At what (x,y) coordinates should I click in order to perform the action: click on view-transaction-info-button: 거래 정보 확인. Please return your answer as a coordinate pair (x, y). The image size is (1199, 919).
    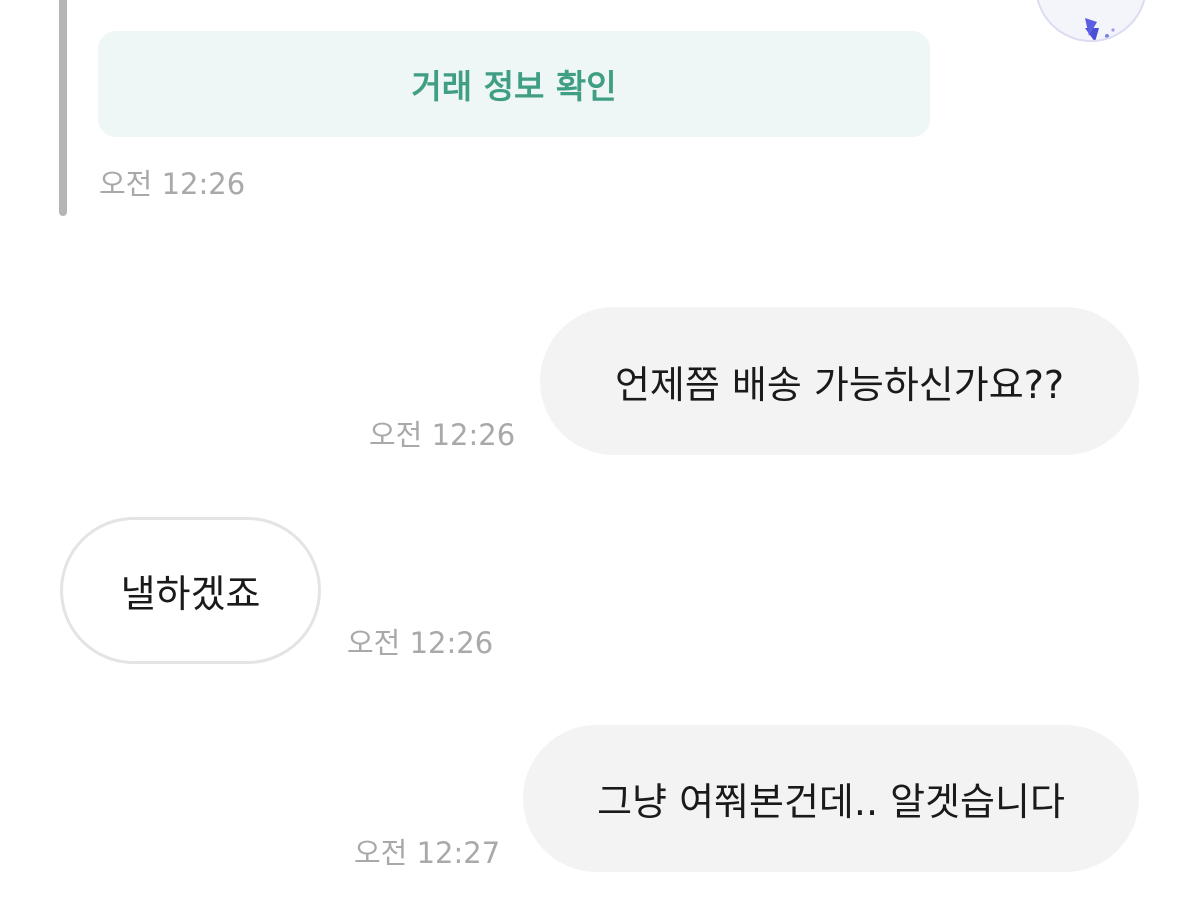
    Looking at the image, I should click on (514, 84).